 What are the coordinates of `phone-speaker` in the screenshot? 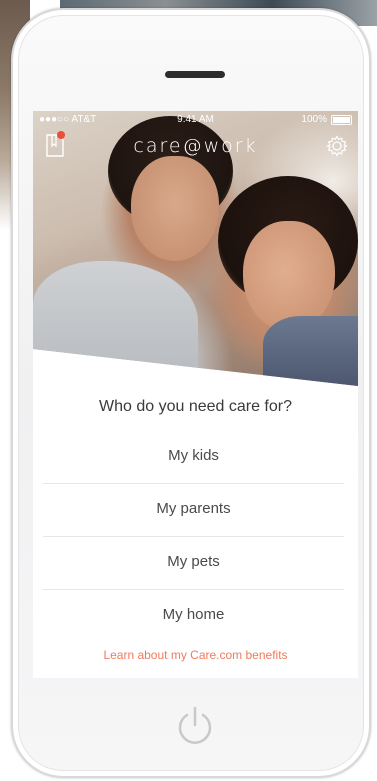 It's located at (195, 74).